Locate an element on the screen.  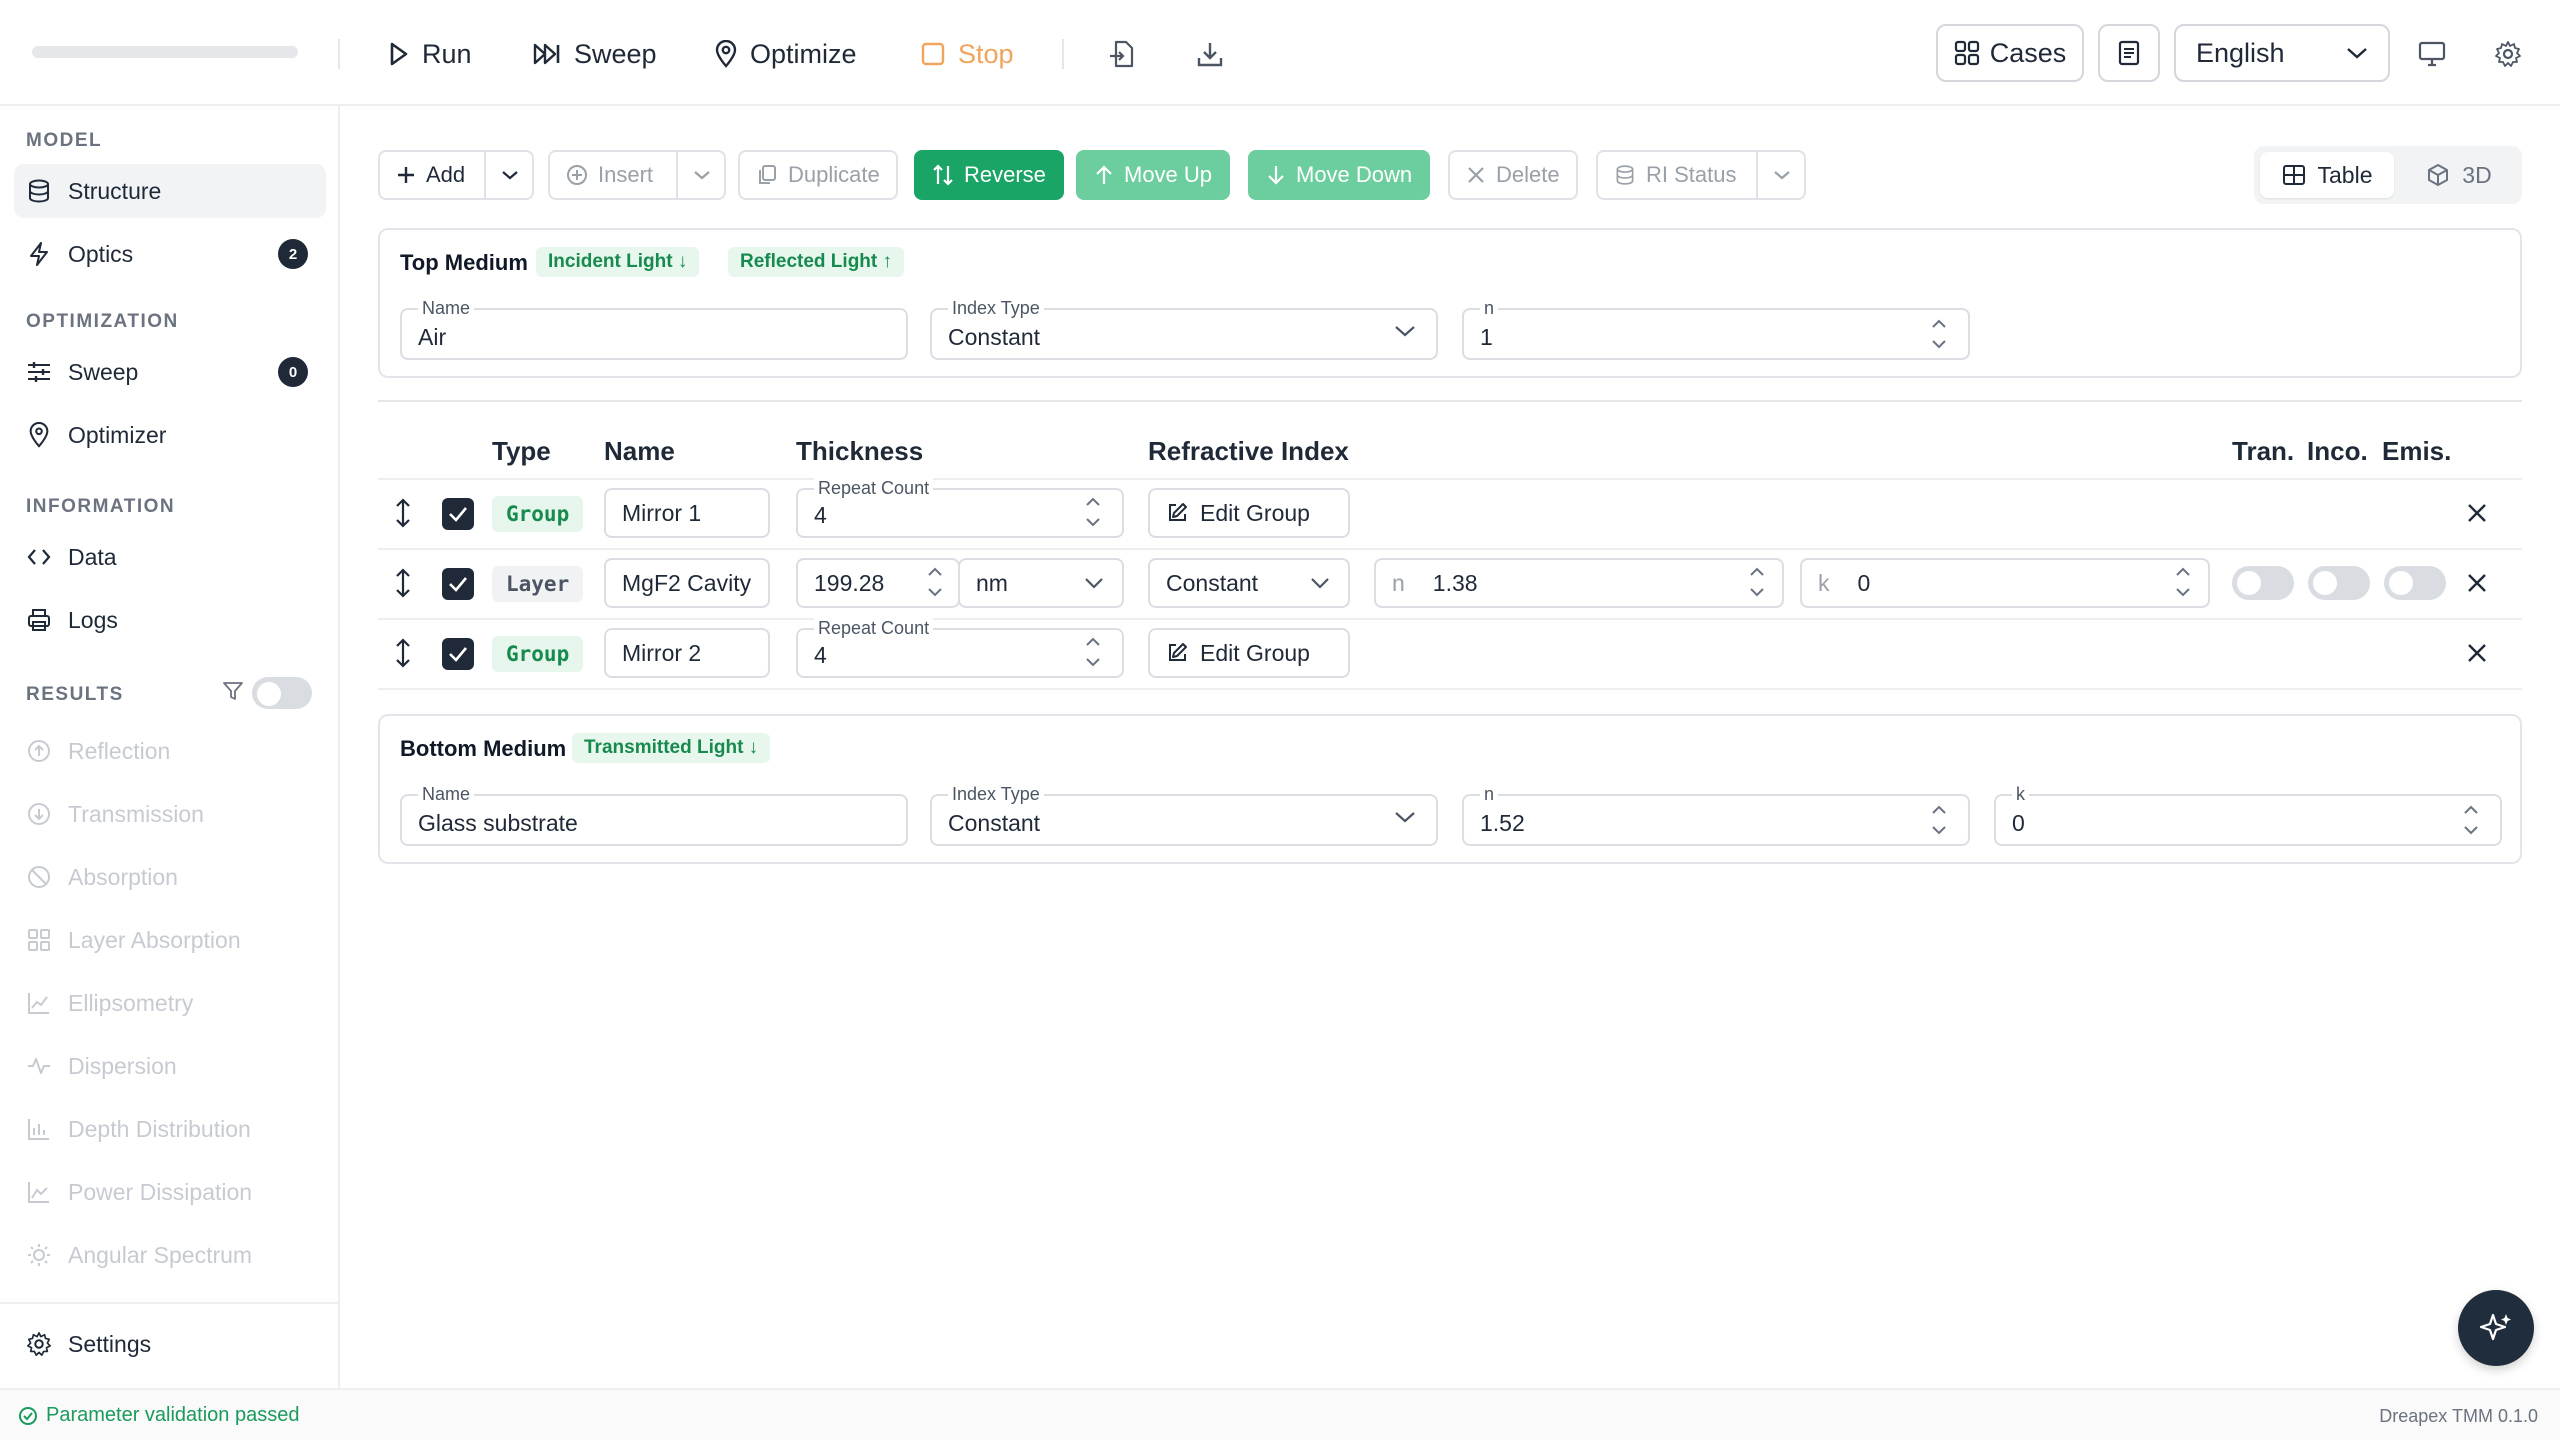
table-icon is located at coordinates (2294, 175).